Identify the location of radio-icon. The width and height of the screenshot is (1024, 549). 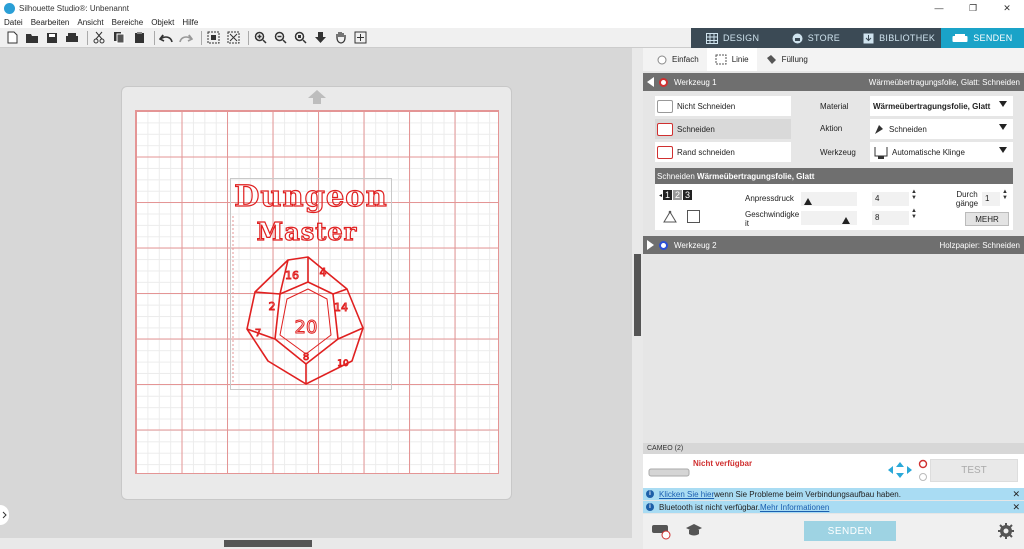
(923, 471).